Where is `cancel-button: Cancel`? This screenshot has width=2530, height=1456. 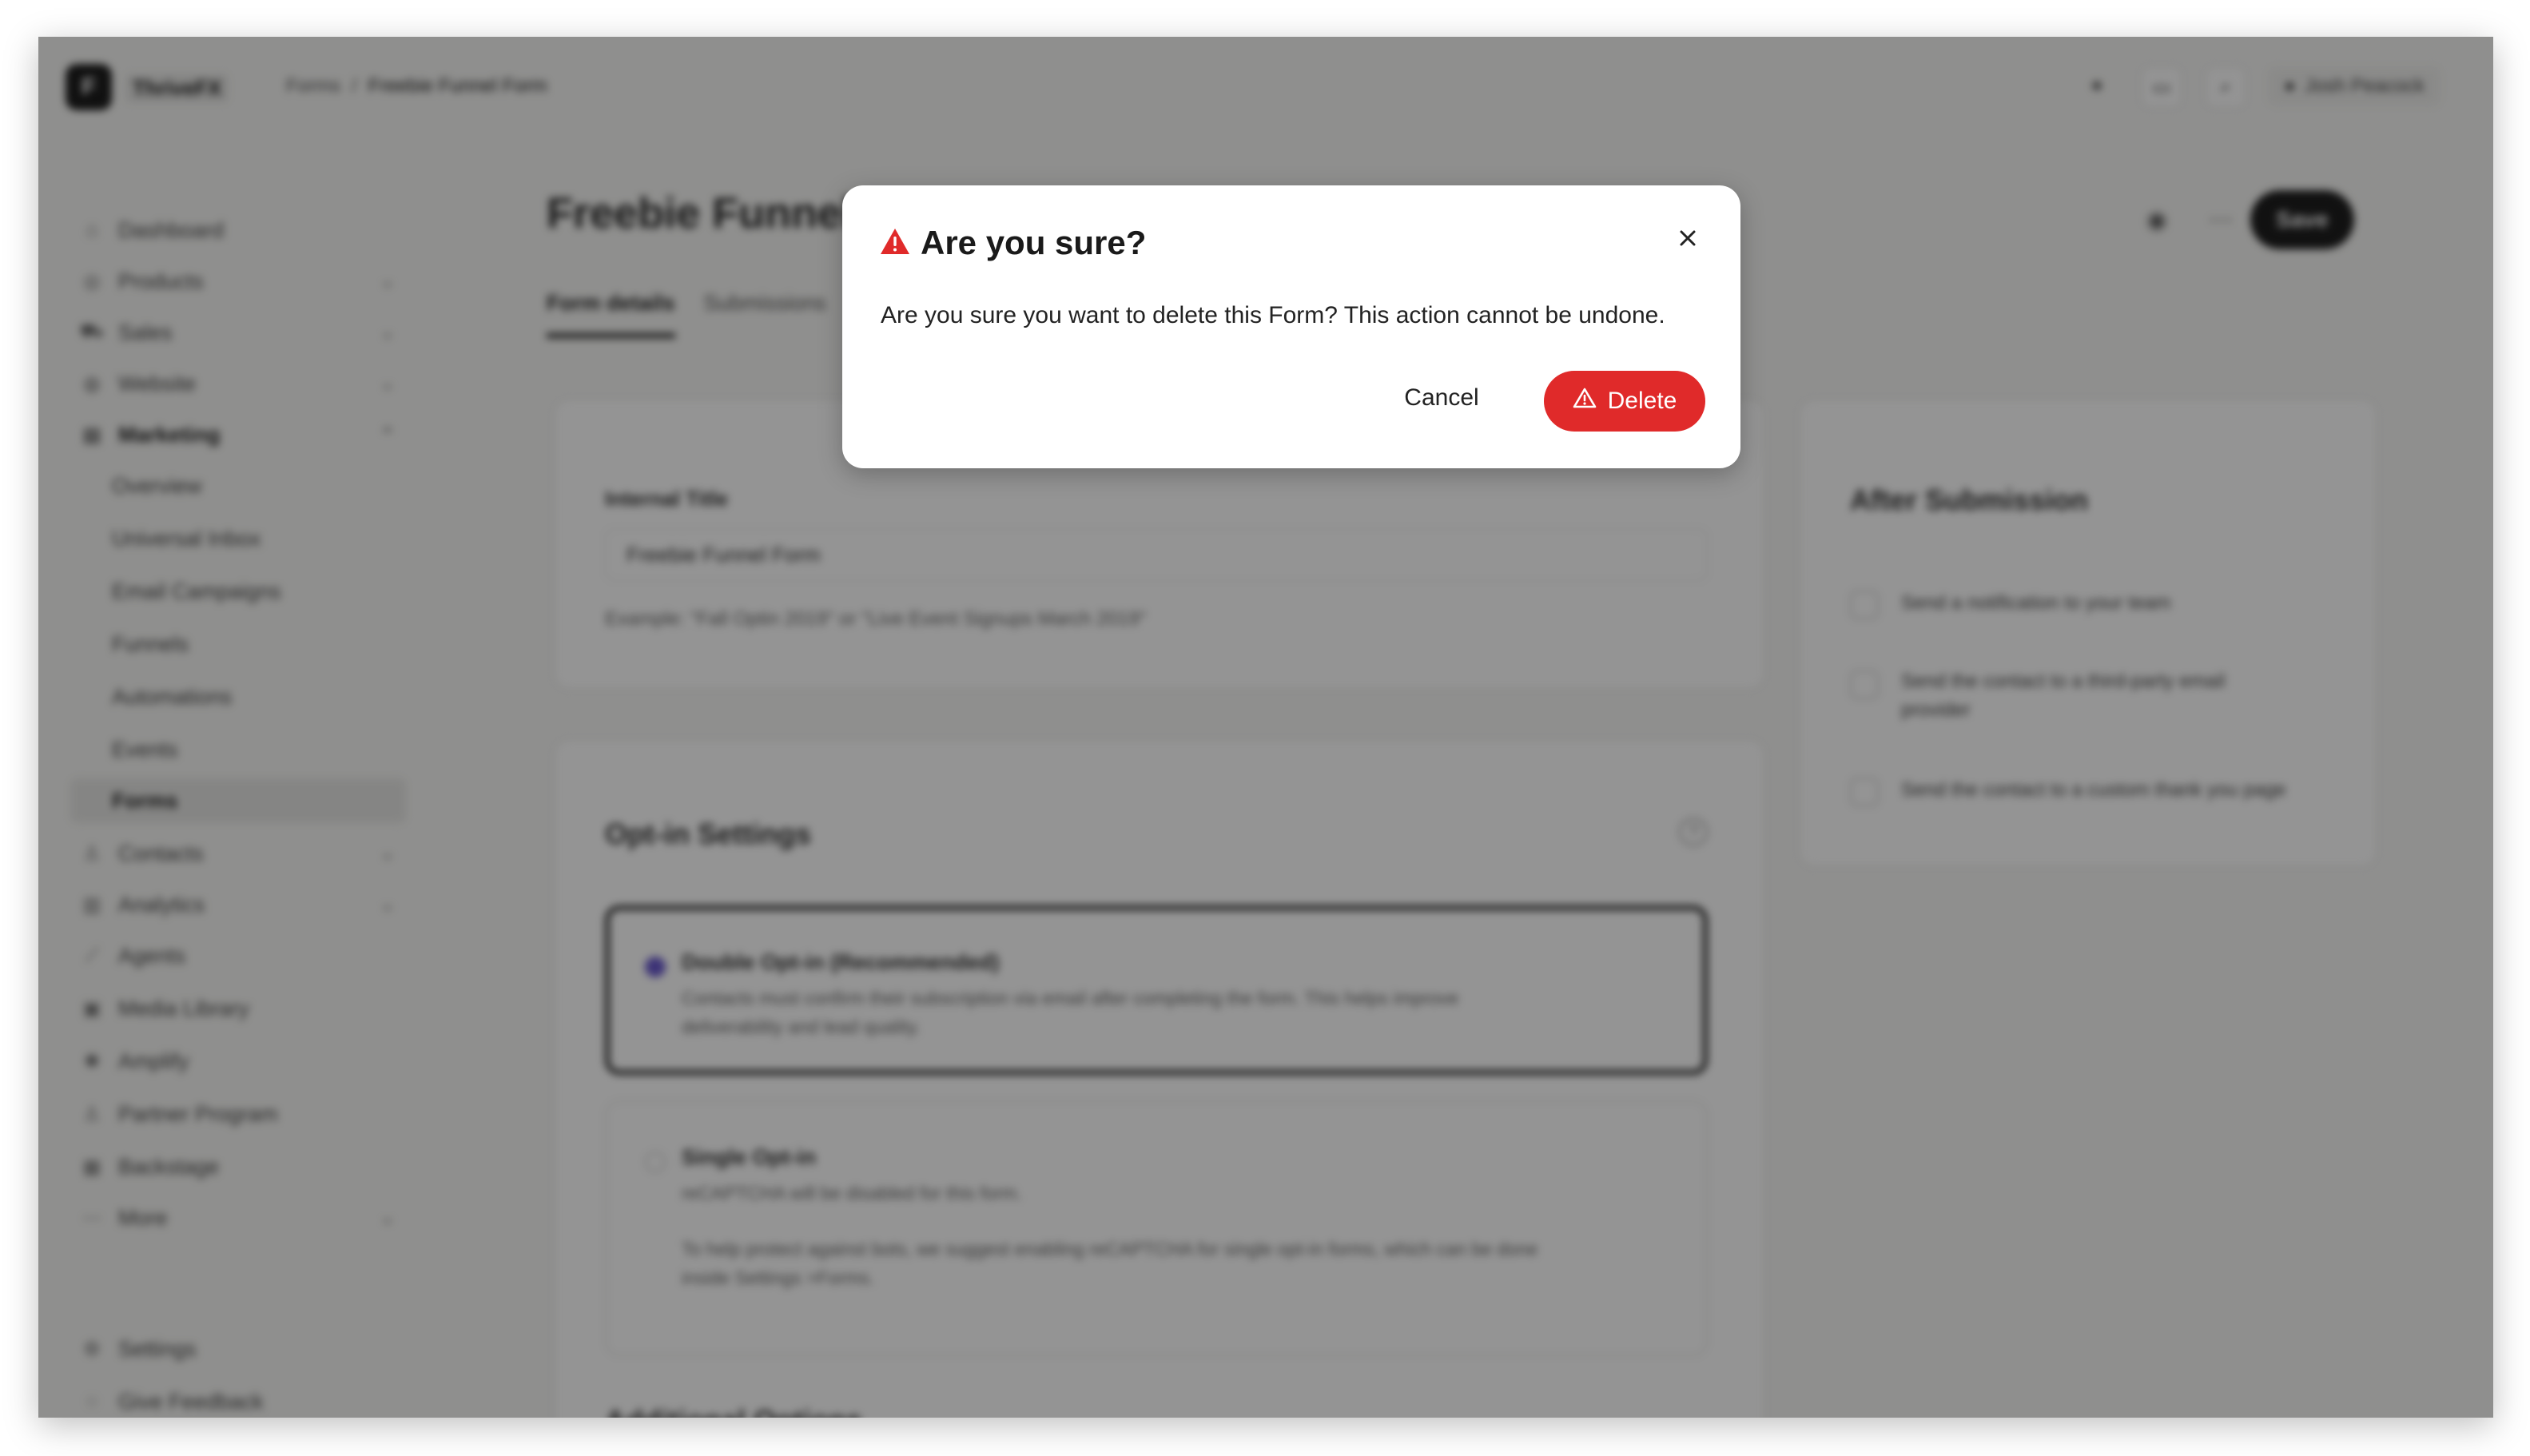 cancel-button: Cancel is located at coordinates (1441, 398).